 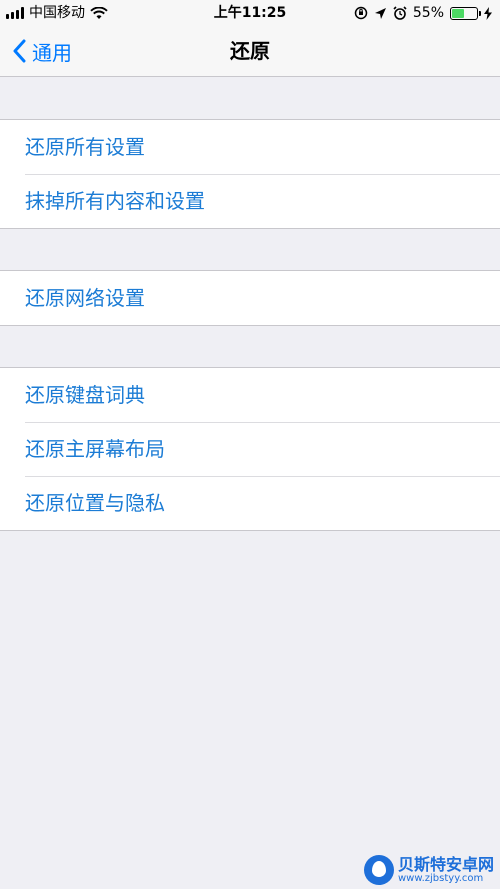 What do you see at coordinates (440, 879) in the screenshot?
I see `watermark-url: www.zjbstyy.com` at bounding box center [440, 879].